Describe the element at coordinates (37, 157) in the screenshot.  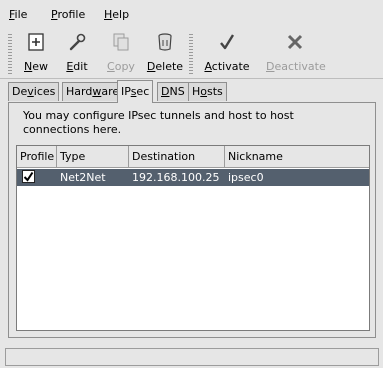
I see `column-header-profile: Profile` at that location.